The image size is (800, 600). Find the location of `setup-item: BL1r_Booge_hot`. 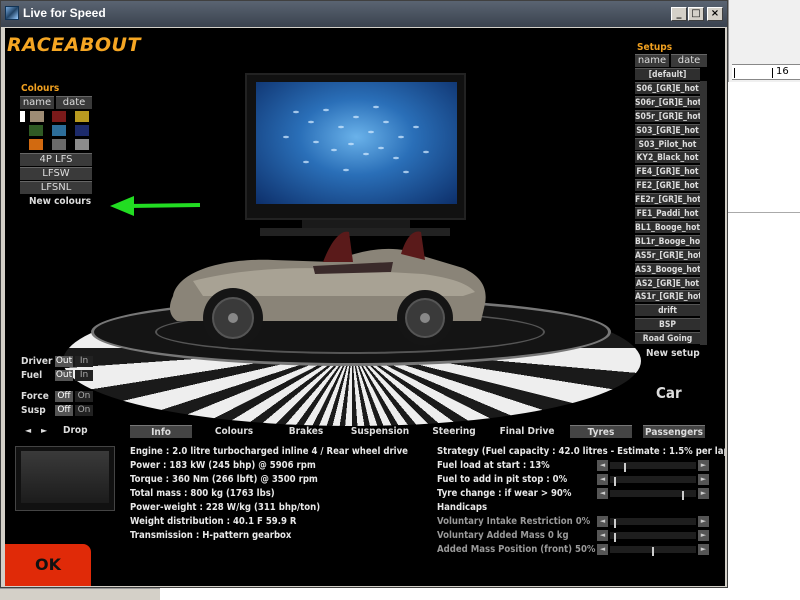

setup-item: BL1r_Booge_hot is located at coordinates (667, 240).